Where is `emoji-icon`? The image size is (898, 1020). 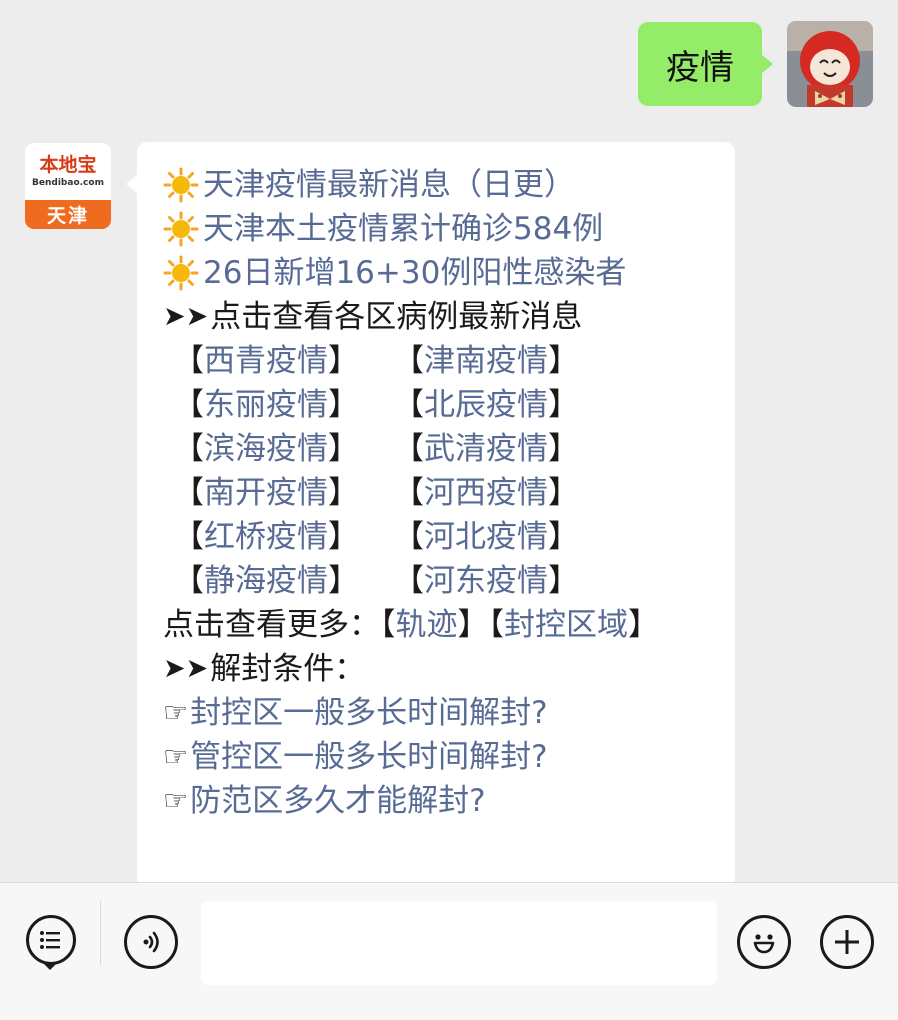 emoji-icon is located at coordinates (764, 942).